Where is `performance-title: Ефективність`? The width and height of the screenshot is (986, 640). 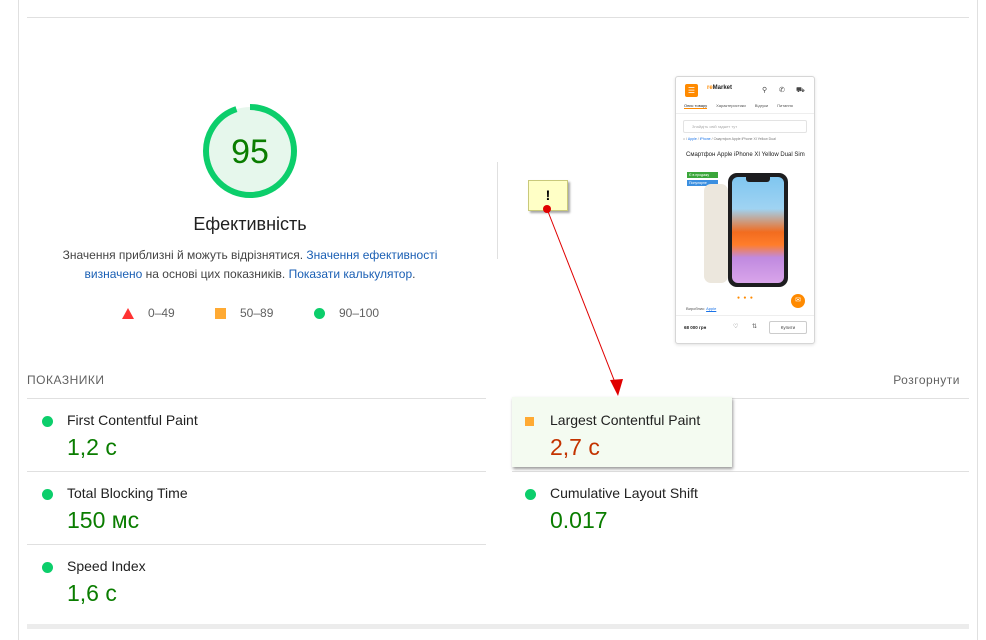 performance-title: Ефективність is located at coordinates (250, 224).